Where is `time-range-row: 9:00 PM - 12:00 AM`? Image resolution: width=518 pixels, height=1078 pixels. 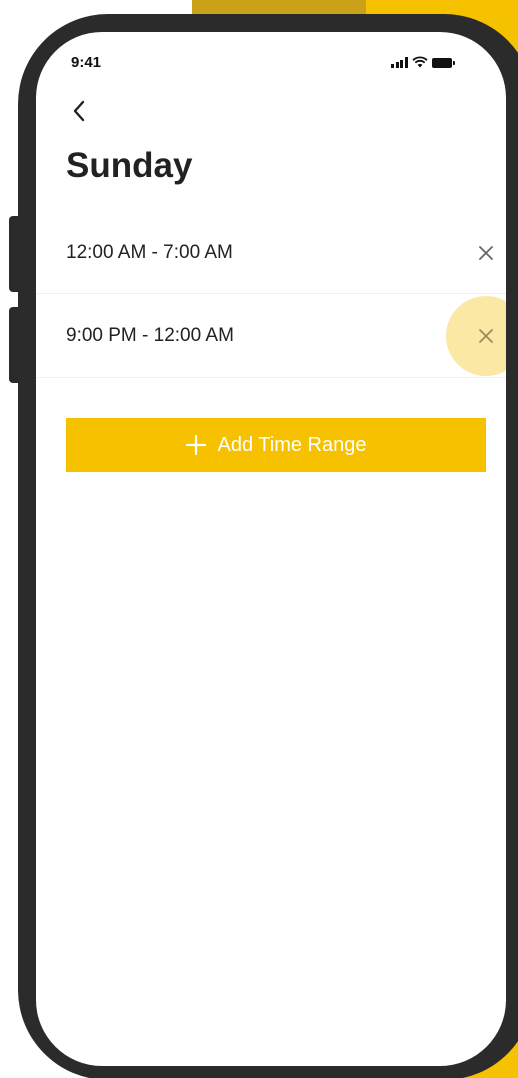
time-range-row: 9:00 PM - 12:00 AM is located at coordinates (271, 336).